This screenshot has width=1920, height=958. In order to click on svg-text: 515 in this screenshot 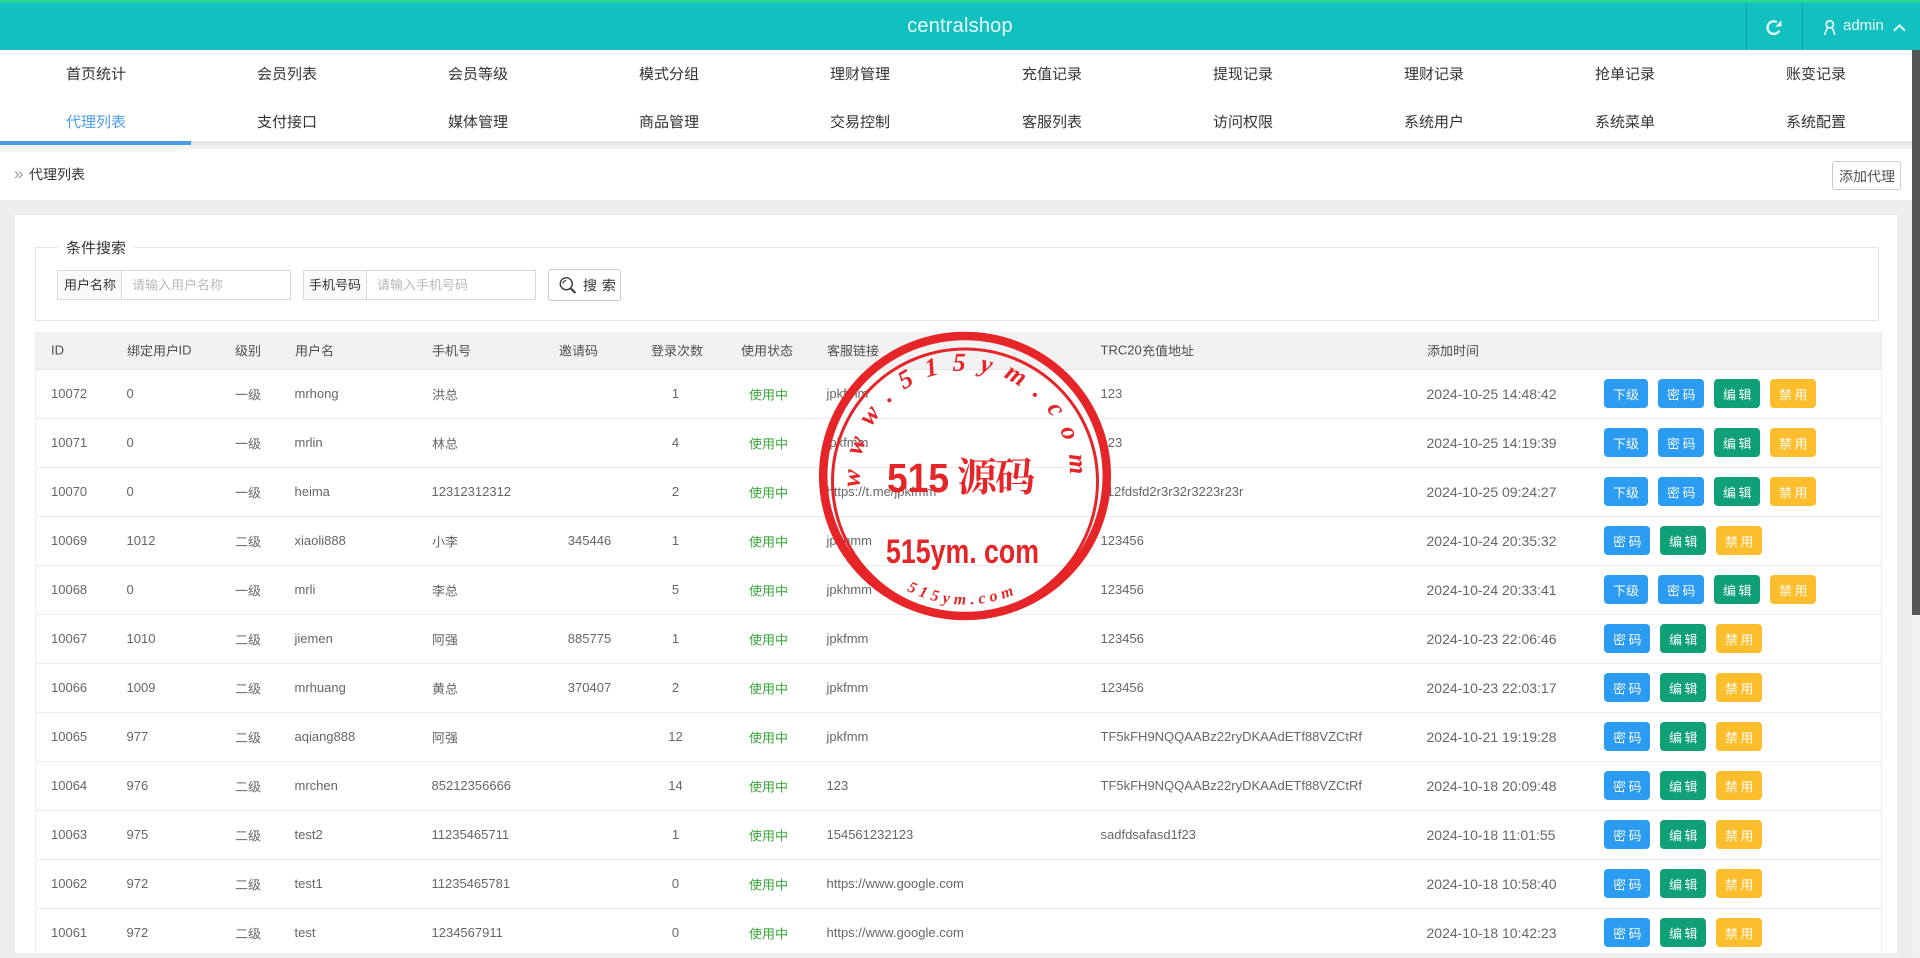, I will do `click(918, 478)`.